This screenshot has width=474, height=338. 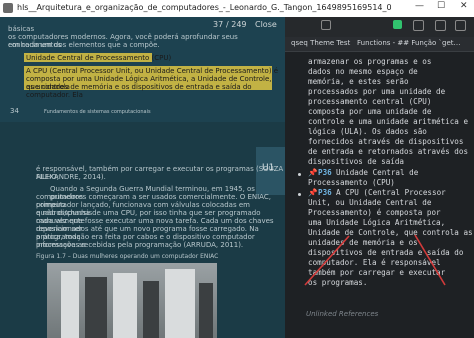 What do you see at coordinates (441, 6) in the screenshot?
I see `maximize-button: ☐` at bounding box center [441, 6].